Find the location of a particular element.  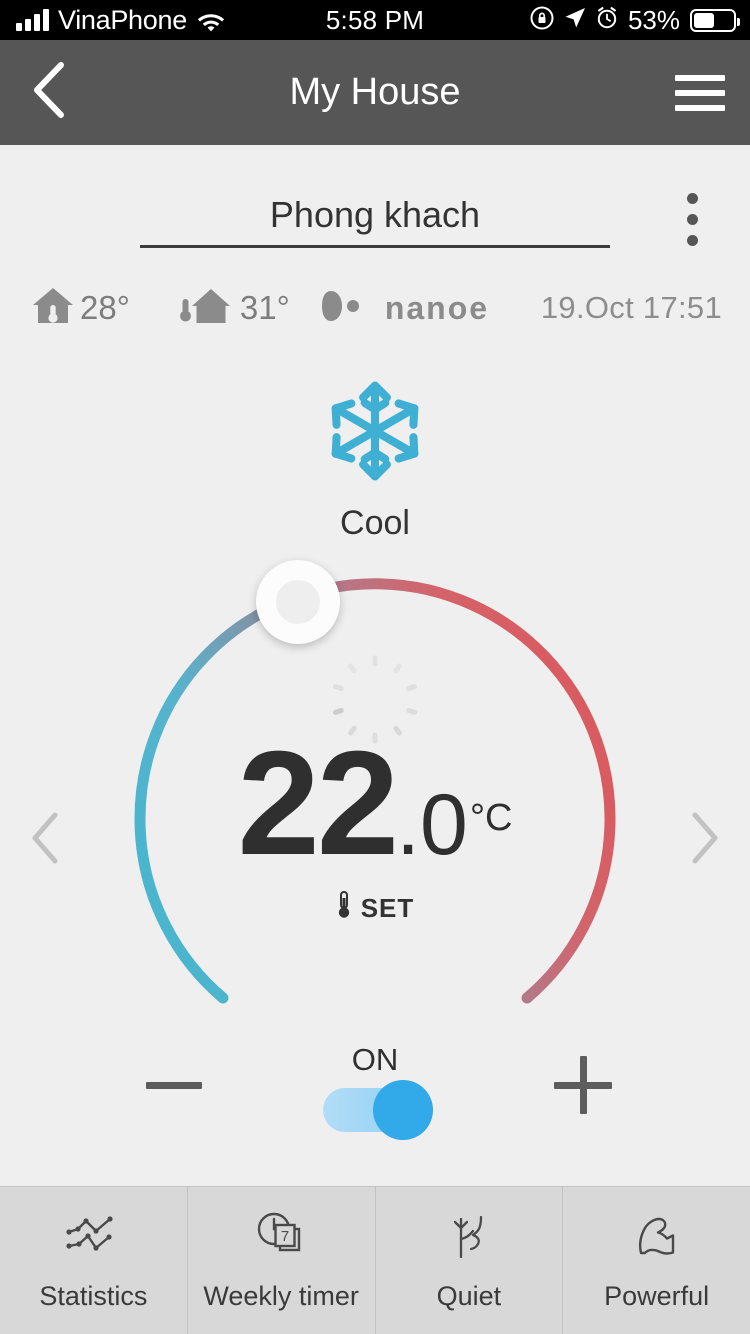

bottom-tab-label: Powerful is located at coordinates (657, 1296).